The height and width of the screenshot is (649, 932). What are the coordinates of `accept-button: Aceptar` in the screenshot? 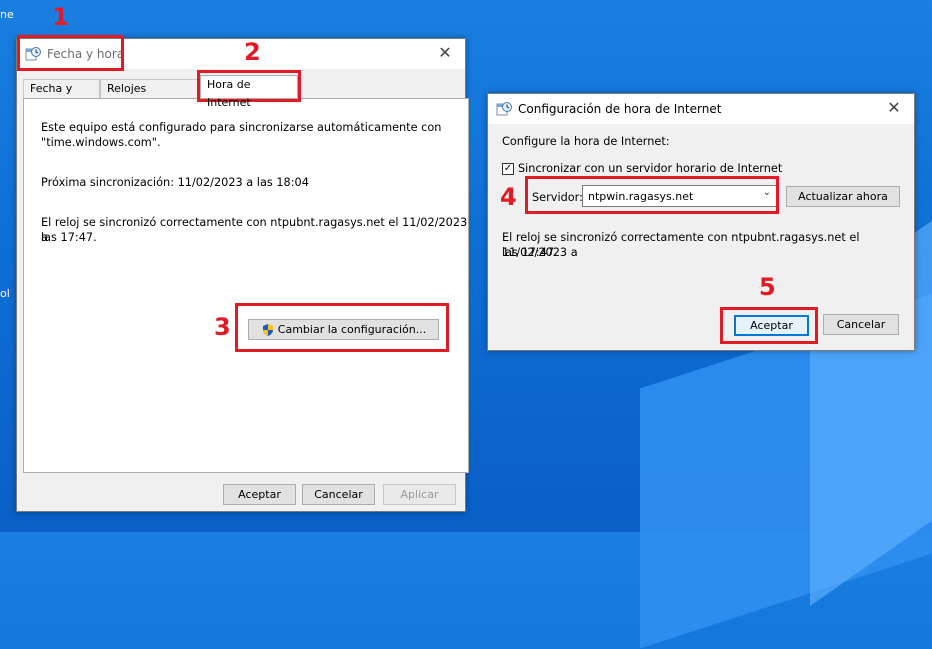 It's located at (259, 494).